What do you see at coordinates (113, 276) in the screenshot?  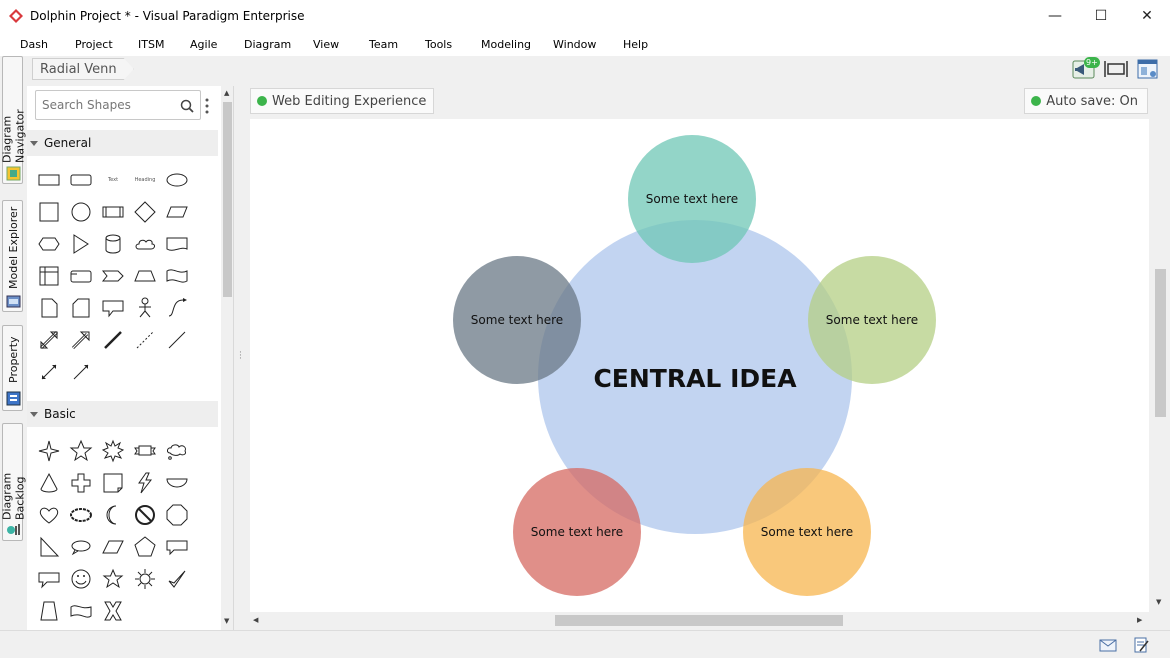 I see `shape-chevron` at bounding box center [113, 276].